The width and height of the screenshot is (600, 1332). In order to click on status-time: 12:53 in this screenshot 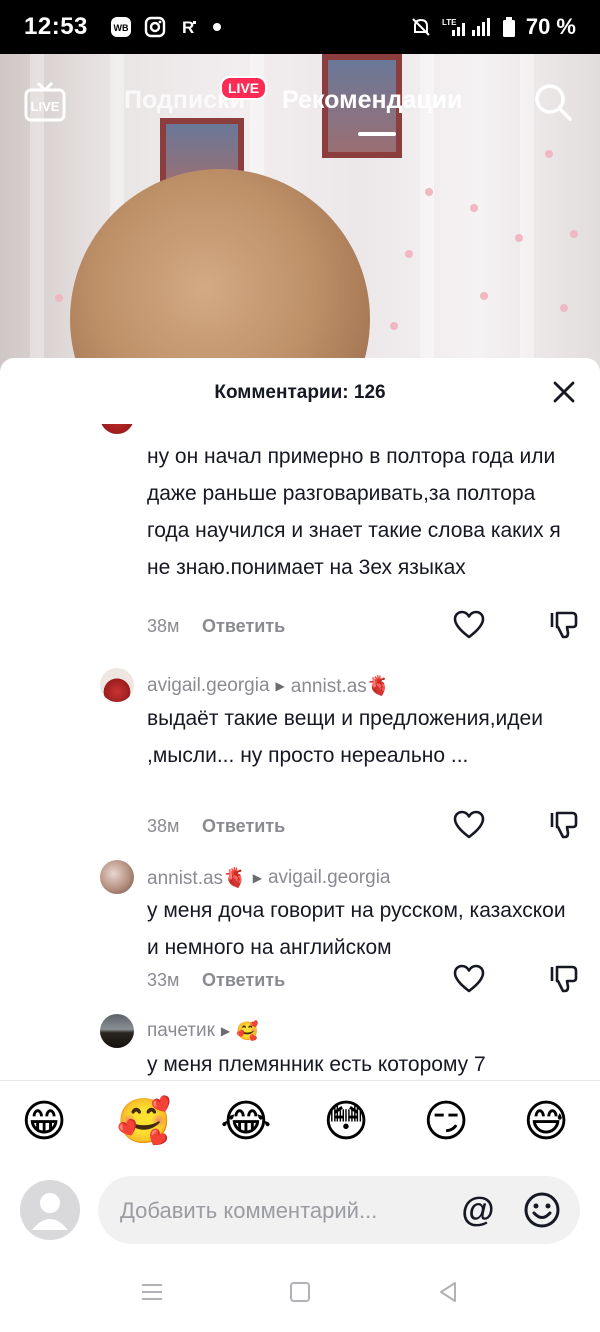, I will do `click(56, 26)`.